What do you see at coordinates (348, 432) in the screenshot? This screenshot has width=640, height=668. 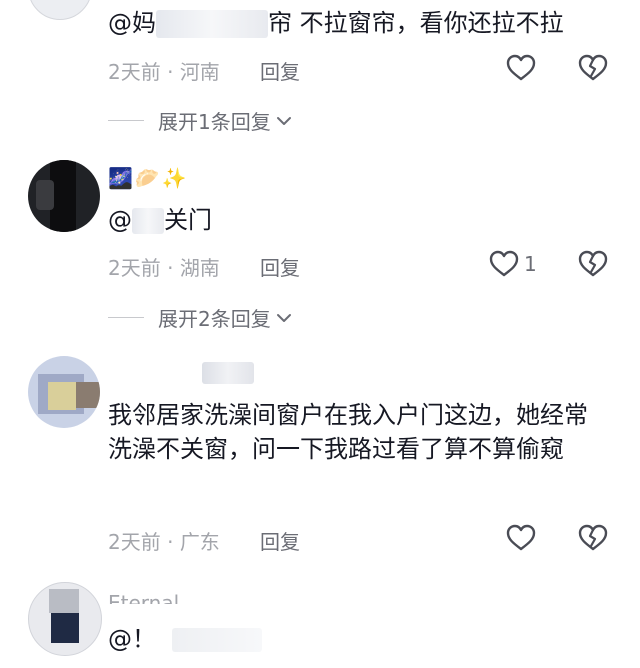 I see `comment-text: 我邻居家洗澡间窗户在我入户门这边，她经常洗澡不关窗，问一下我路过看了算不算偷窥` at bounding box center [348, 432].